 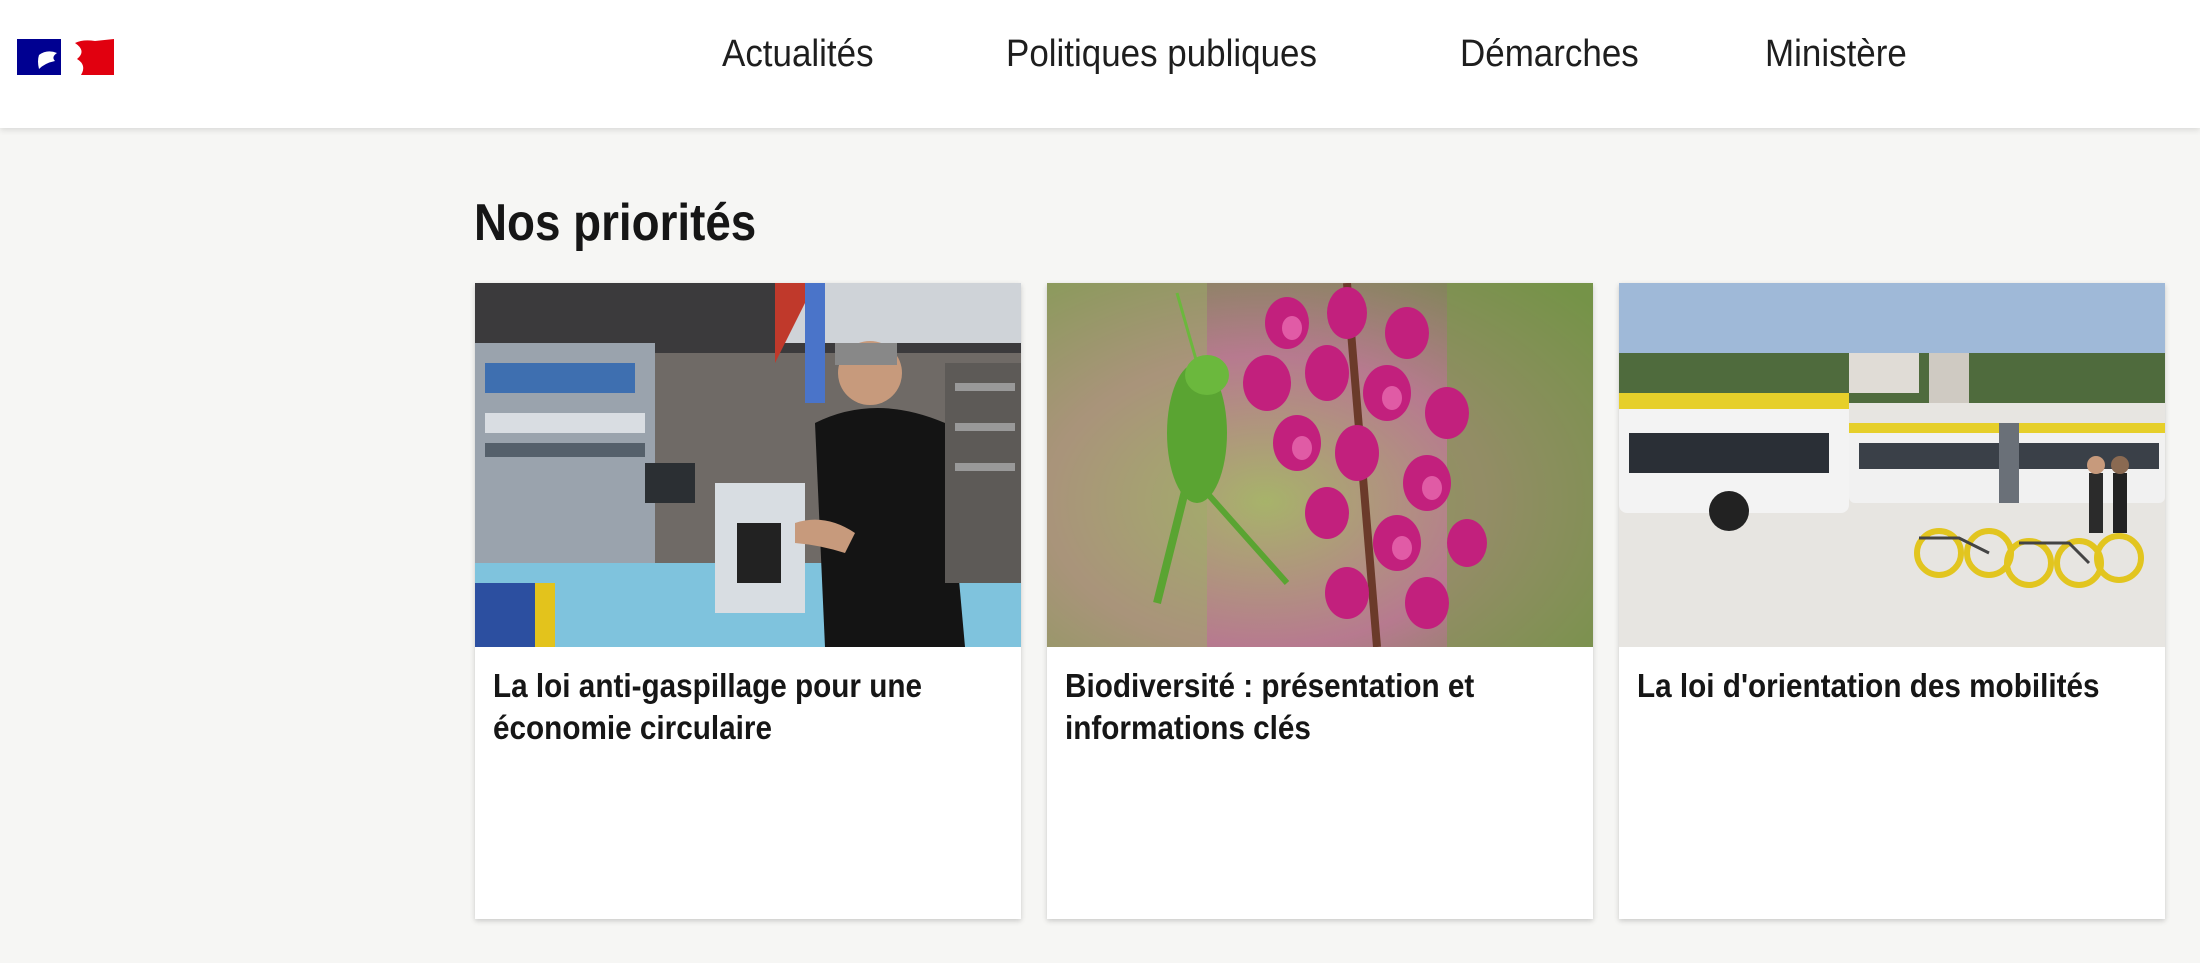 I want to click on tram-bikes-photo, so click(x=1892, y=465).